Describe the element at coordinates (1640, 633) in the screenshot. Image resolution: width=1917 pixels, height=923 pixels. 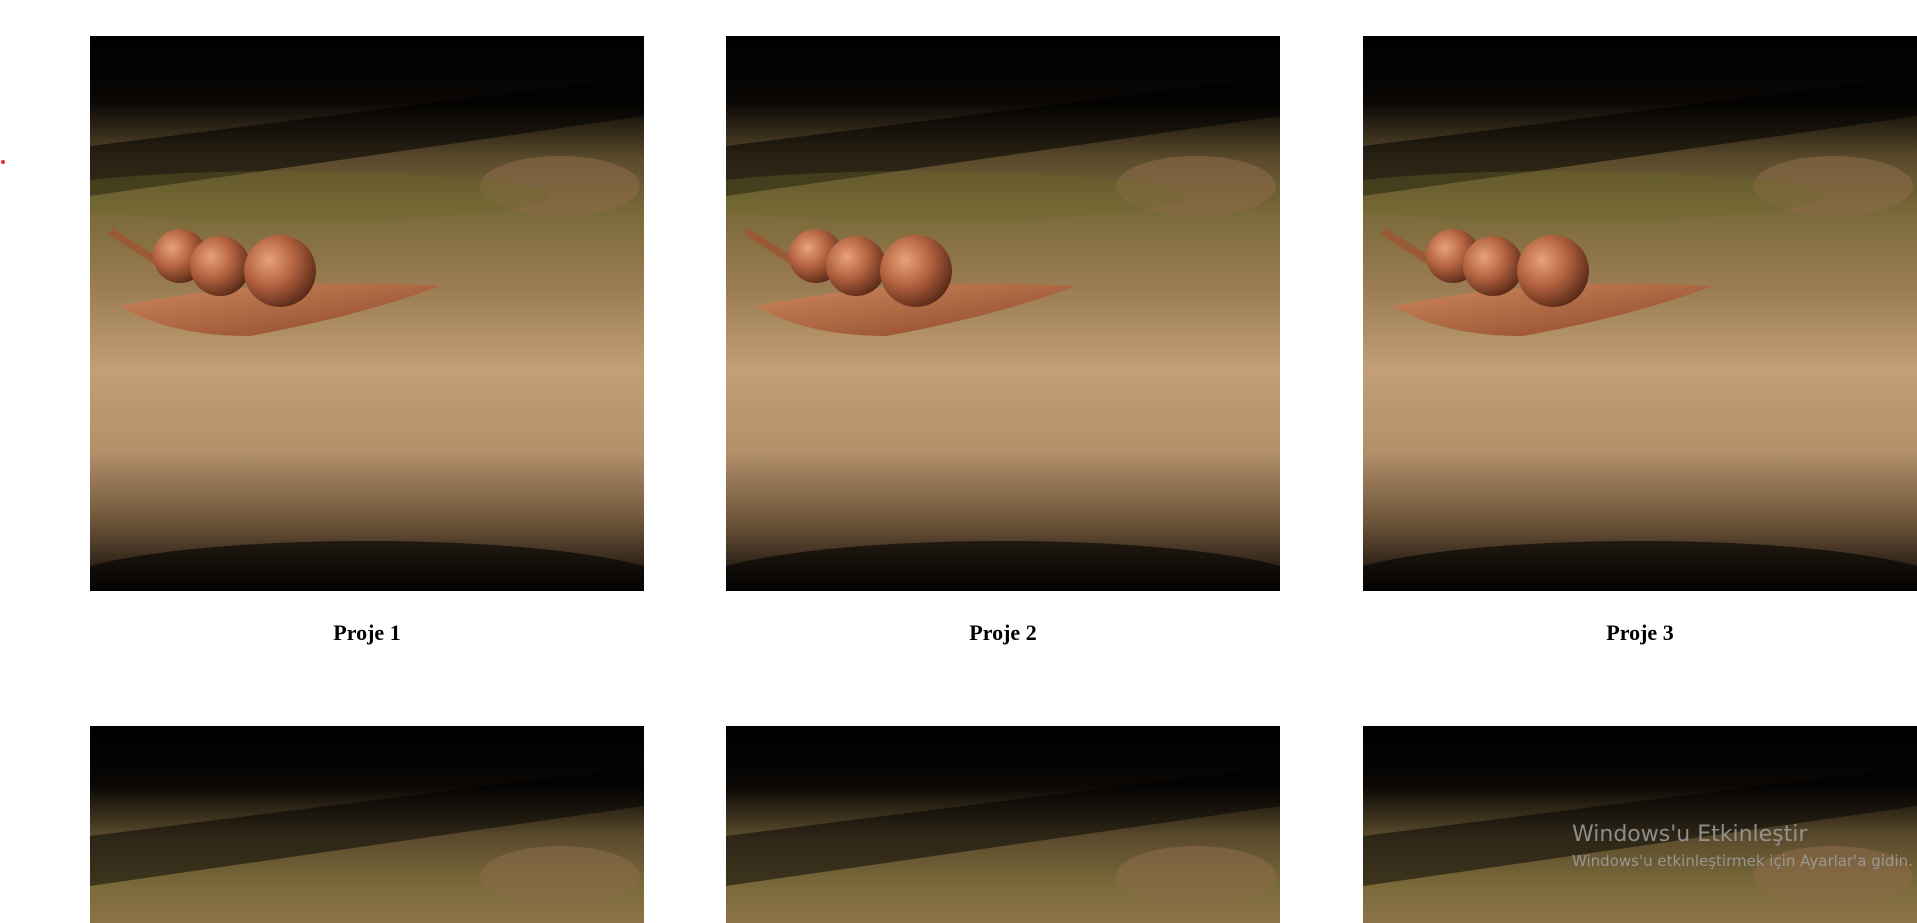
I see `project-title: Proje 3` at that location.